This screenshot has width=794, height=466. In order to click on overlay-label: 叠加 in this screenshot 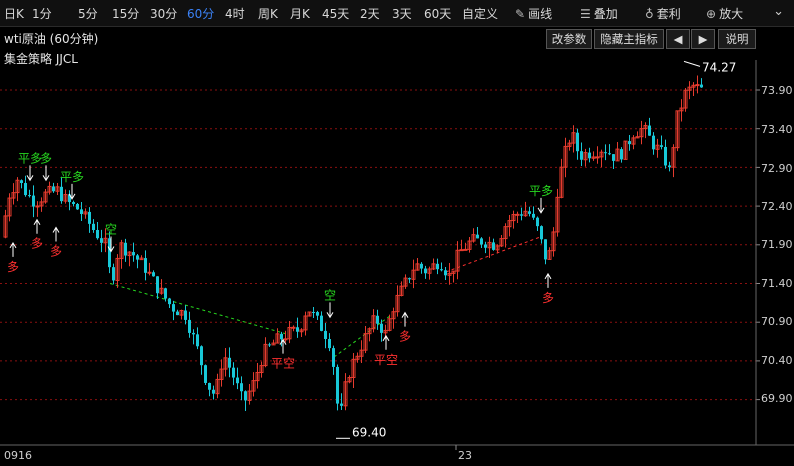, I will do `click(605, 14)`.